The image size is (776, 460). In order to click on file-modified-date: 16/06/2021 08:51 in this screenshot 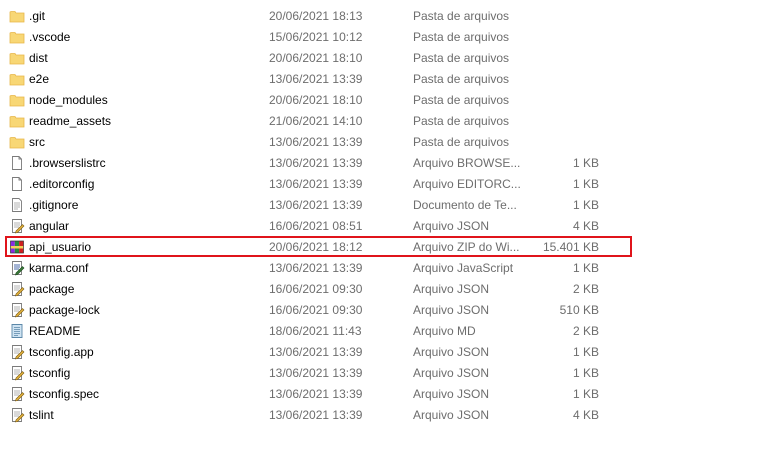, I will do `click(316, 226)`.